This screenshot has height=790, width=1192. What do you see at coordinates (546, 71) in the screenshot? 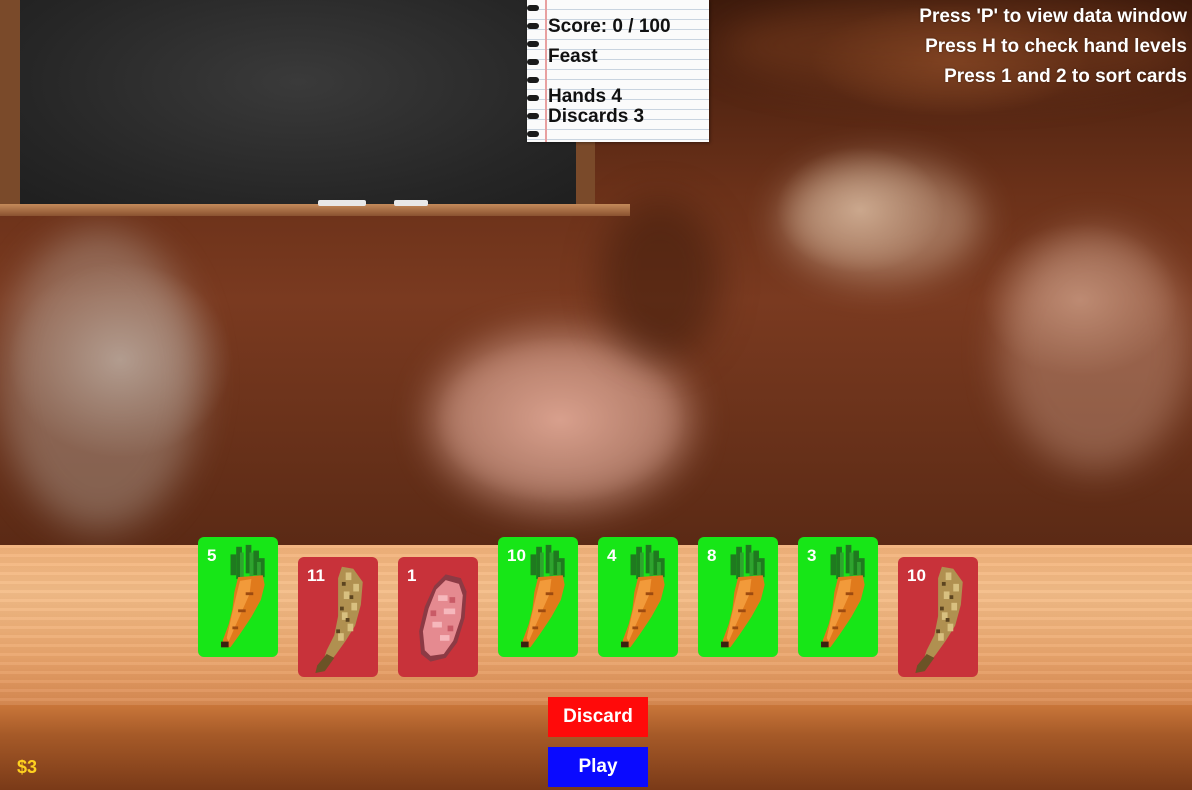
I see `notepad-margin-line` at bounding box center [546, 71].